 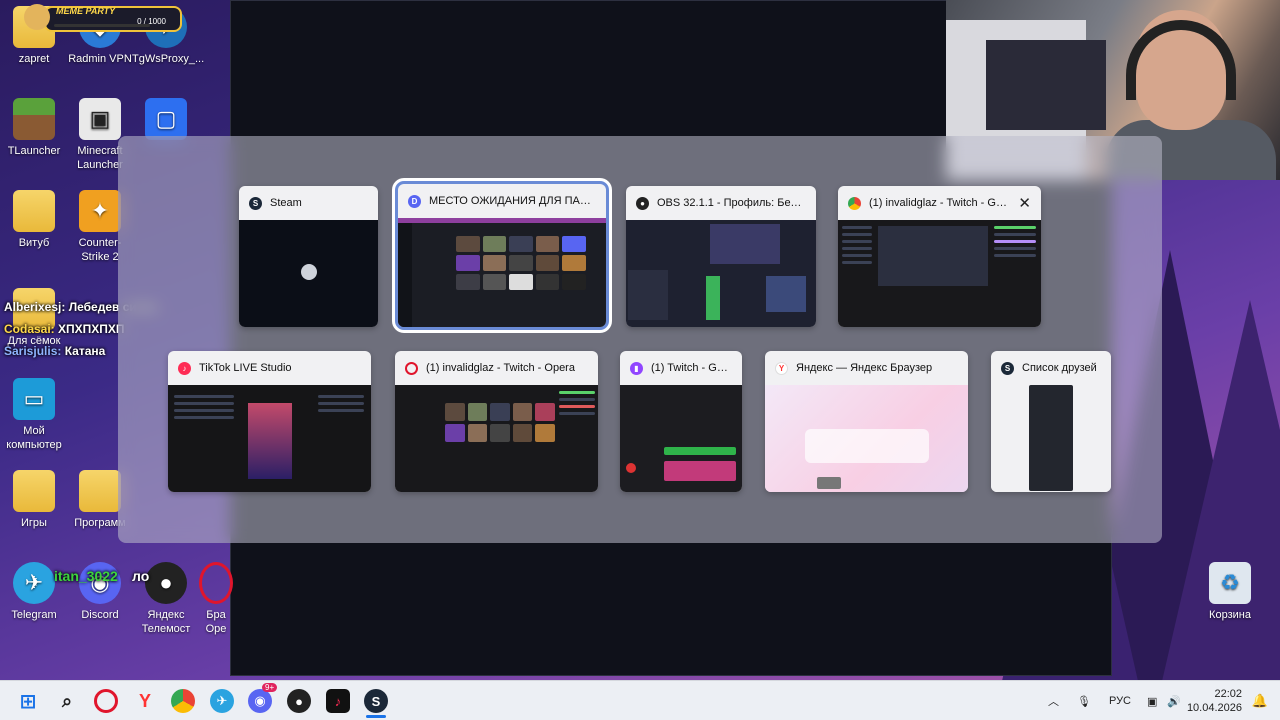 I want to click on roblox-icon: ▢, so click(x=166, y=119).